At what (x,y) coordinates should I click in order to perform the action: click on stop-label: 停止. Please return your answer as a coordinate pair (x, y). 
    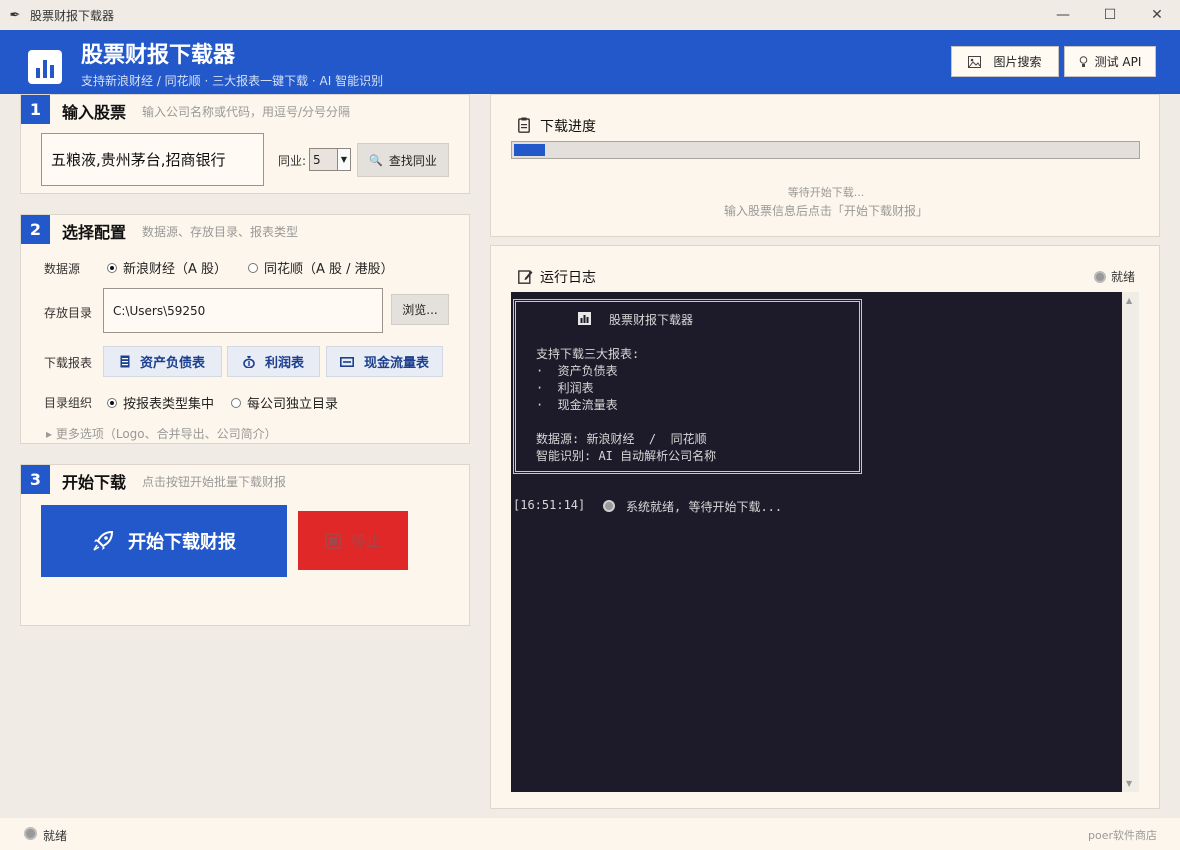
    Looking at the image, I should click on (365, 541).